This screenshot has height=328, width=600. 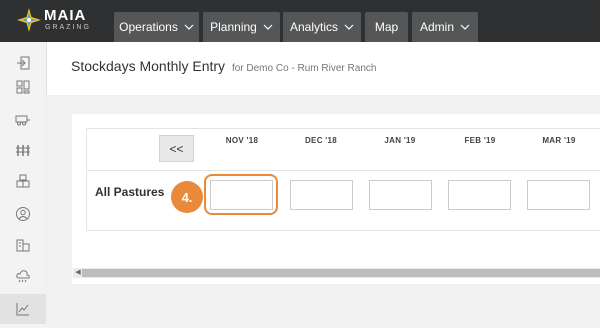 What do you see at coordinates (65, 15) in the screenshot?
I see `brand-name: MAIA` at bounding box center [65, 15].